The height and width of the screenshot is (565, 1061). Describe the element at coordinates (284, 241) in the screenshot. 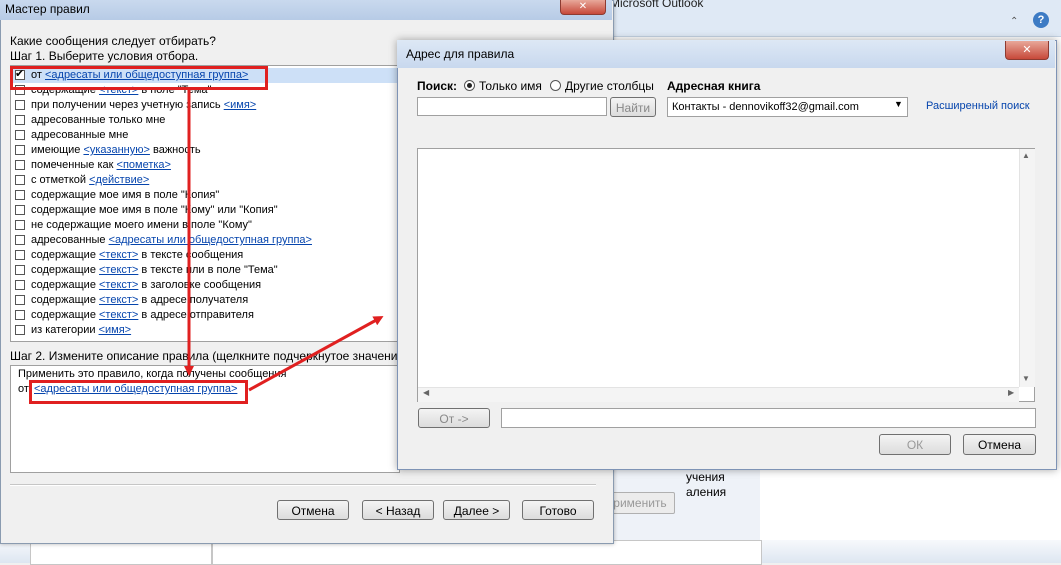

I see `annotation-arrows` at that location.